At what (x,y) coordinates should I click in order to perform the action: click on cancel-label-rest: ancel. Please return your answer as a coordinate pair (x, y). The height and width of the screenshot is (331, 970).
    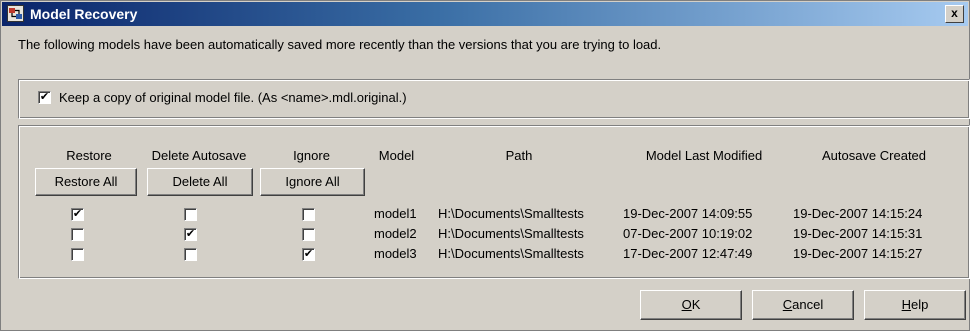
    Looking at the image, I should click on (808, 304).